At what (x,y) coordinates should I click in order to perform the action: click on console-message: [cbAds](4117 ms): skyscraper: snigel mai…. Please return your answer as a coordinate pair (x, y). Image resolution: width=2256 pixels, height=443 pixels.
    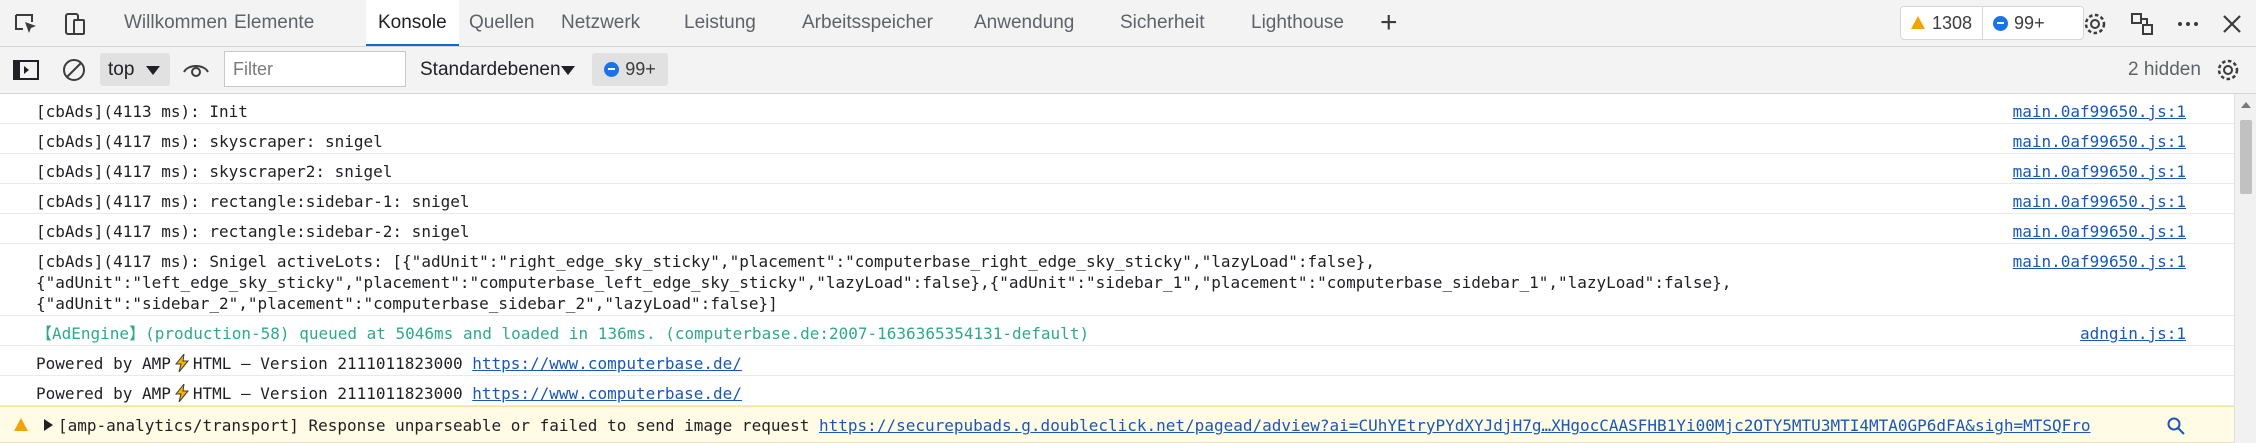
    Looking at the image, I should click on (1117, 139).